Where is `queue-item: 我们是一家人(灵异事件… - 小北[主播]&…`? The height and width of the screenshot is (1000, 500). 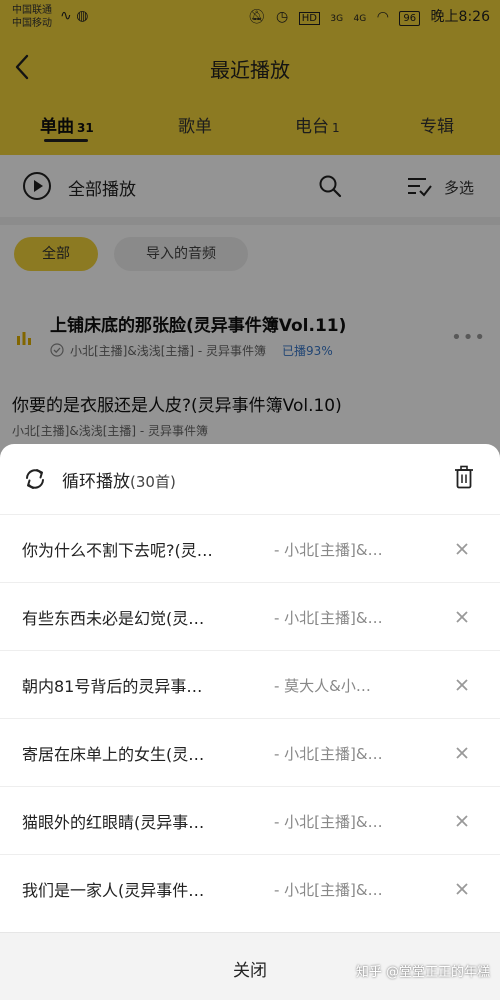 queue-item: 我们是一家人(灵异事件… - 小北[主播]&… is located at coordinates (250, 888).